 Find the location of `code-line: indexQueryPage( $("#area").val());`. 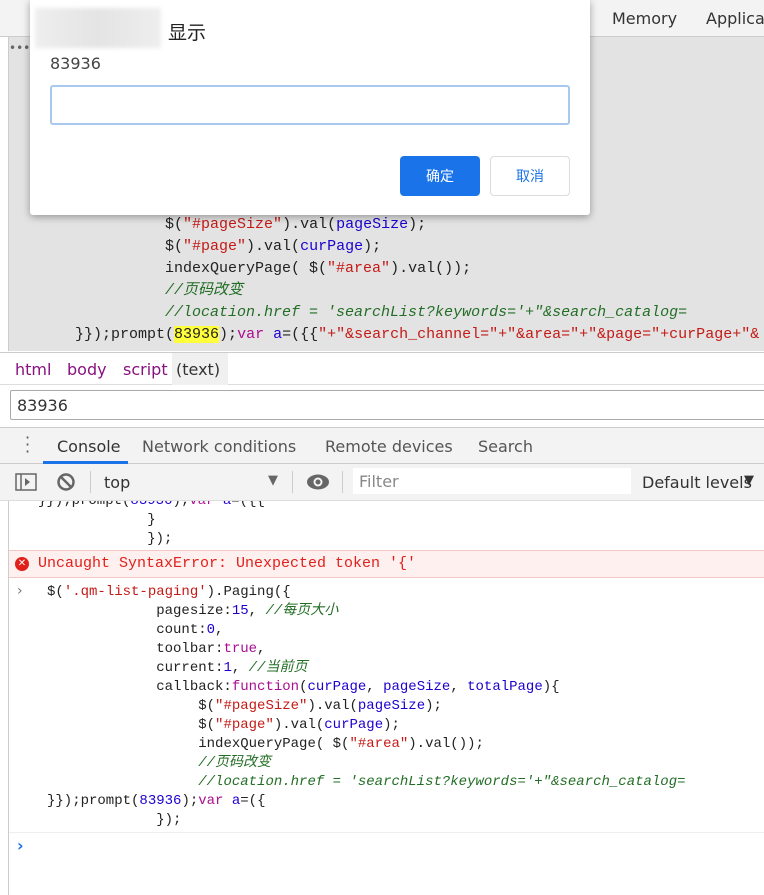

code-line: indexQueryPage( $("#area").val()); is located at coordinates (273, 269).